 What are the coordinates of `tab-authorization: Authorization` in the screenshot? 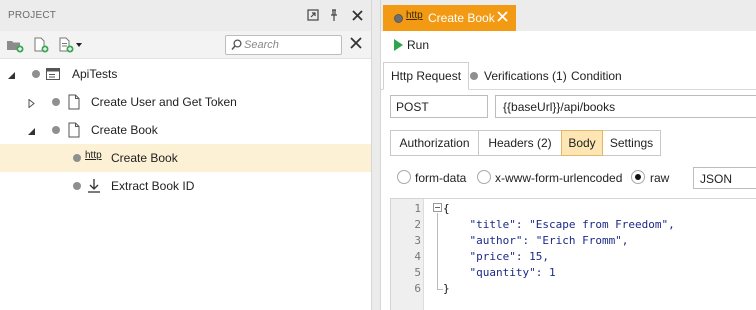 It's located at (434, 143).